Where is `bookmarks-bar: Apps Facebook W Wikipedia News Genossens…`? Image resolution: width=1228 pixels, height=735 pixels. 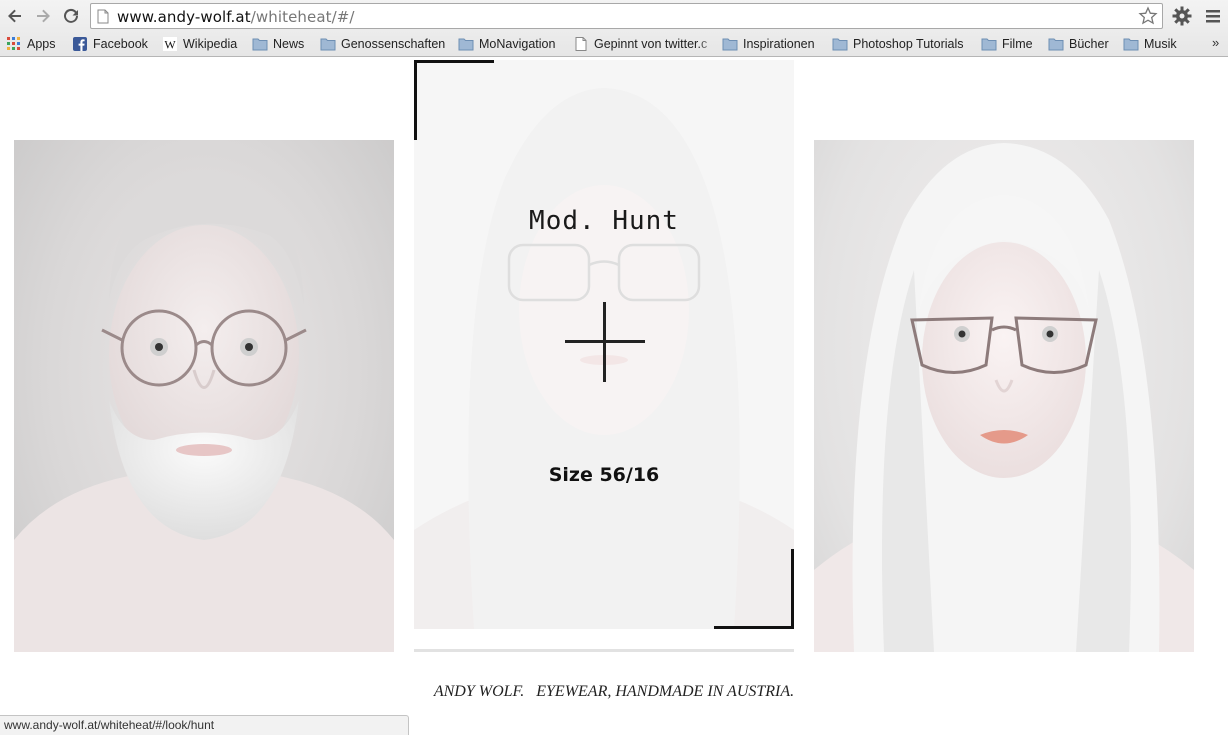
bookmarks-bar: Apps Facebook W Wikipedia News Genossens… is located at coordinates (614, 44).